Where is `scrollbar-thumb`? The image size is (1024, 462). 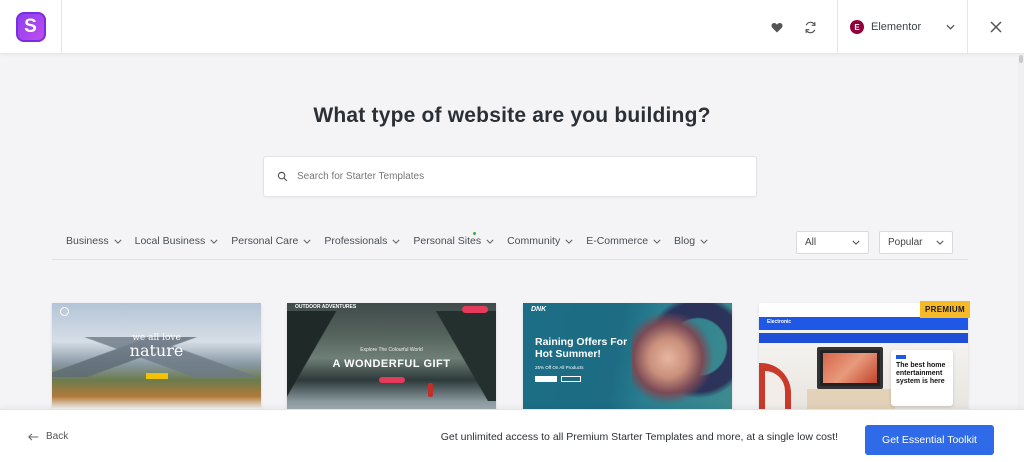
scrollbar-thumb is located at coordinates (1021, 59).